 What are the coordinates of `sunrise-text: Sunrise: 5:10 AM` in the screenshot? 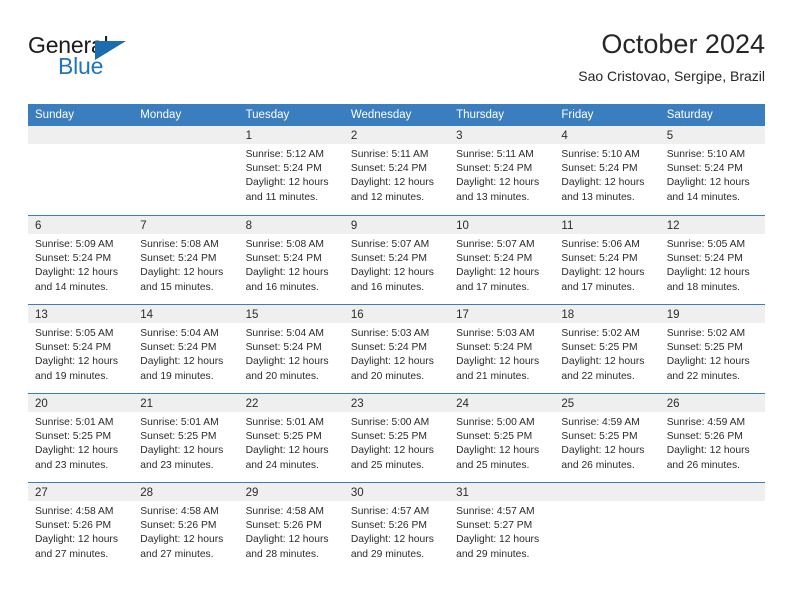 It's located at (706, 154).